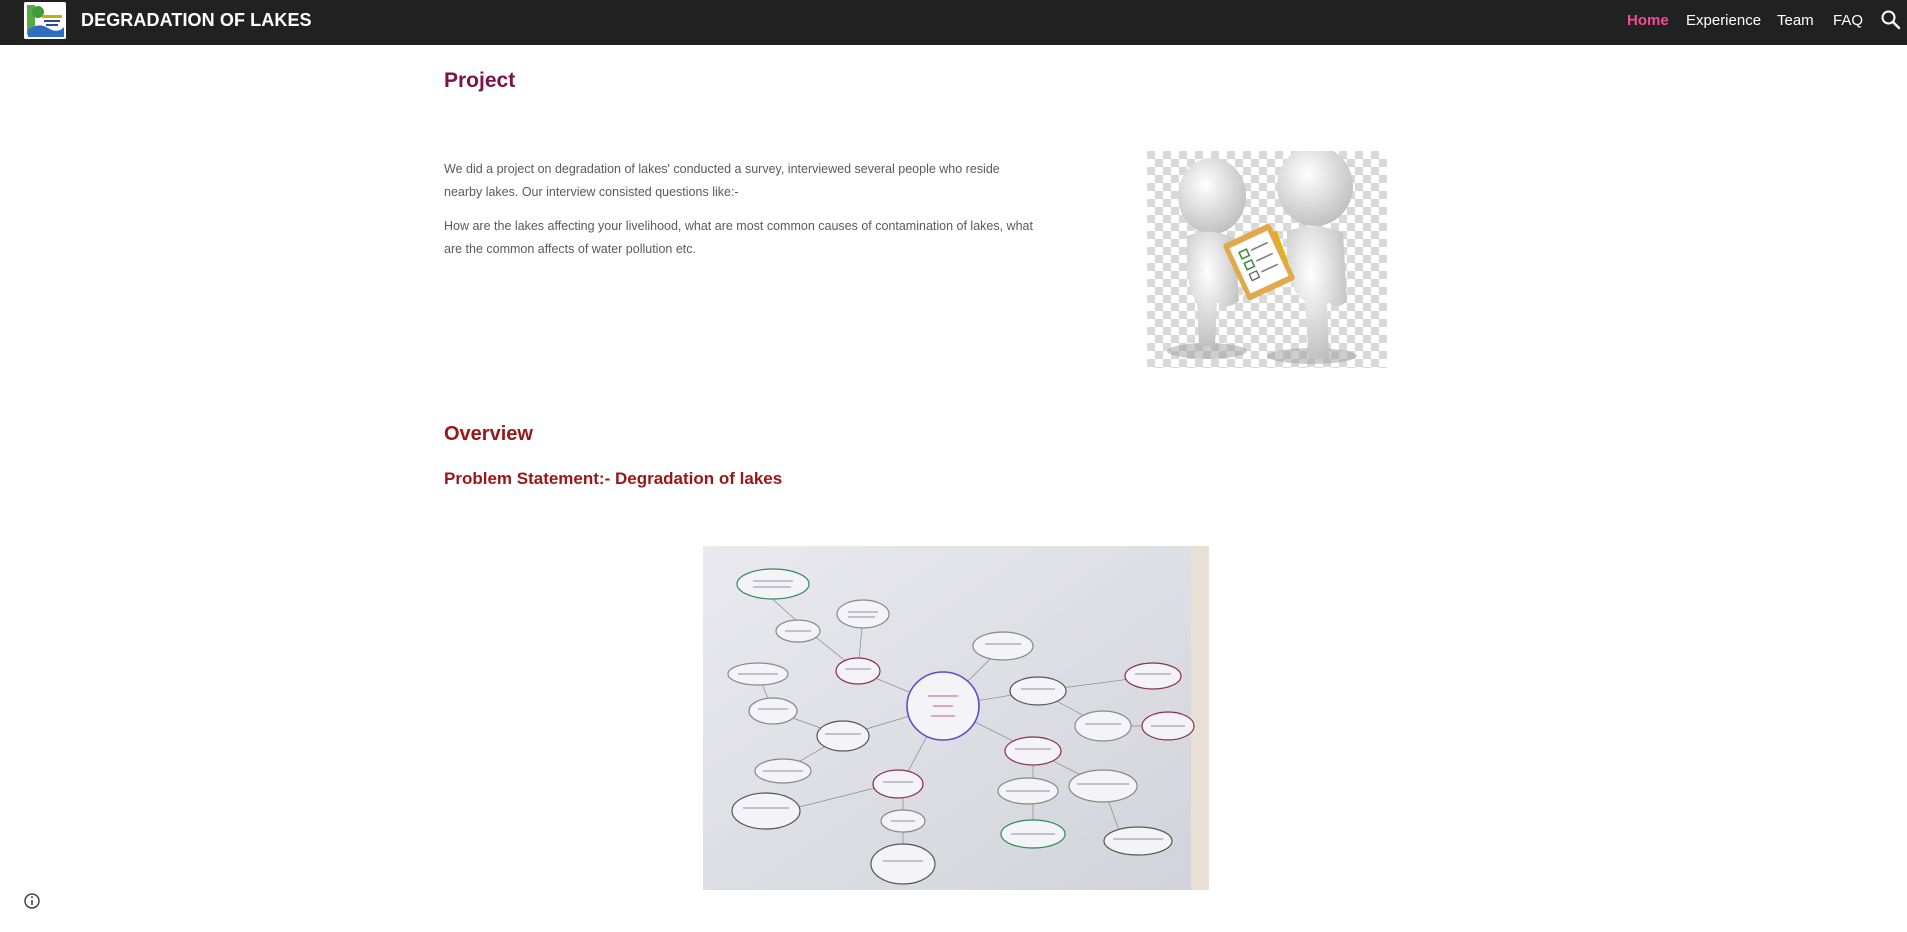  What do you see at coordinates (45, 20) in the screenshot?
I see `lake-logo-icon` at bounding box center [45, 20].